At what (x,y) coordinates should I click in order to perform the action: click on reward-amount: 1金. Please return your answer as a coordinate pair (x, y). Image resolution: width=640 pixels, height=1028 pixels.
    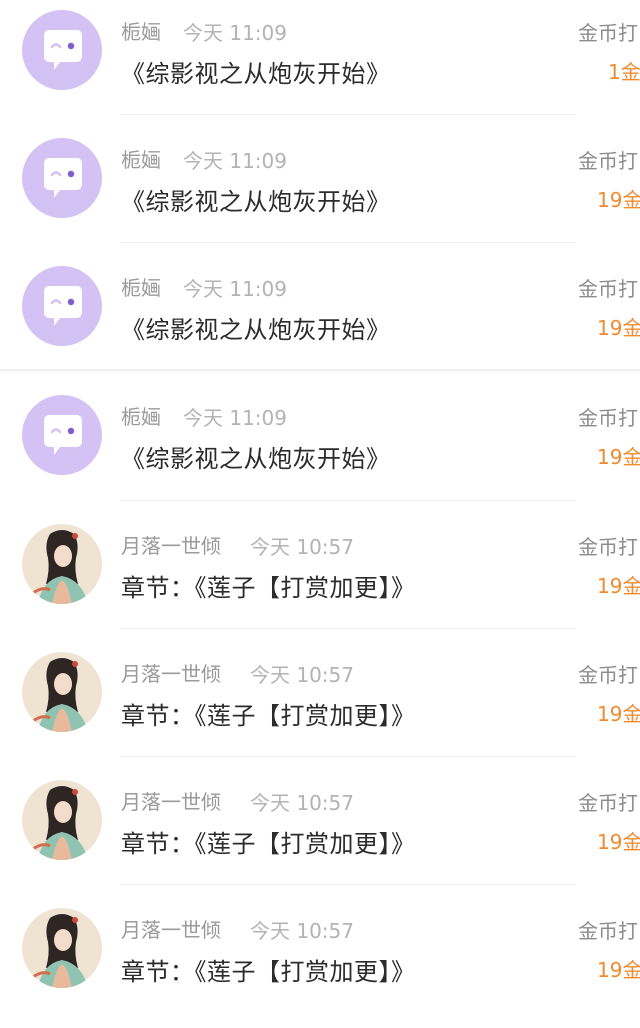
    Looking at the image, I should click on (624, 72).